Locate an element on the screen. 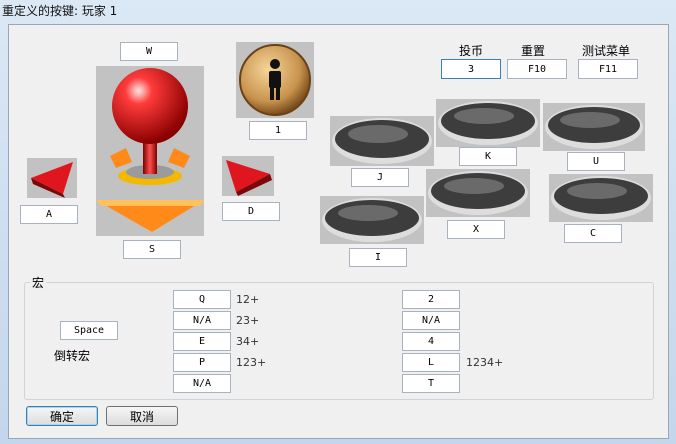  macro-group-label: 宏 is located at coordinates (38, 282).